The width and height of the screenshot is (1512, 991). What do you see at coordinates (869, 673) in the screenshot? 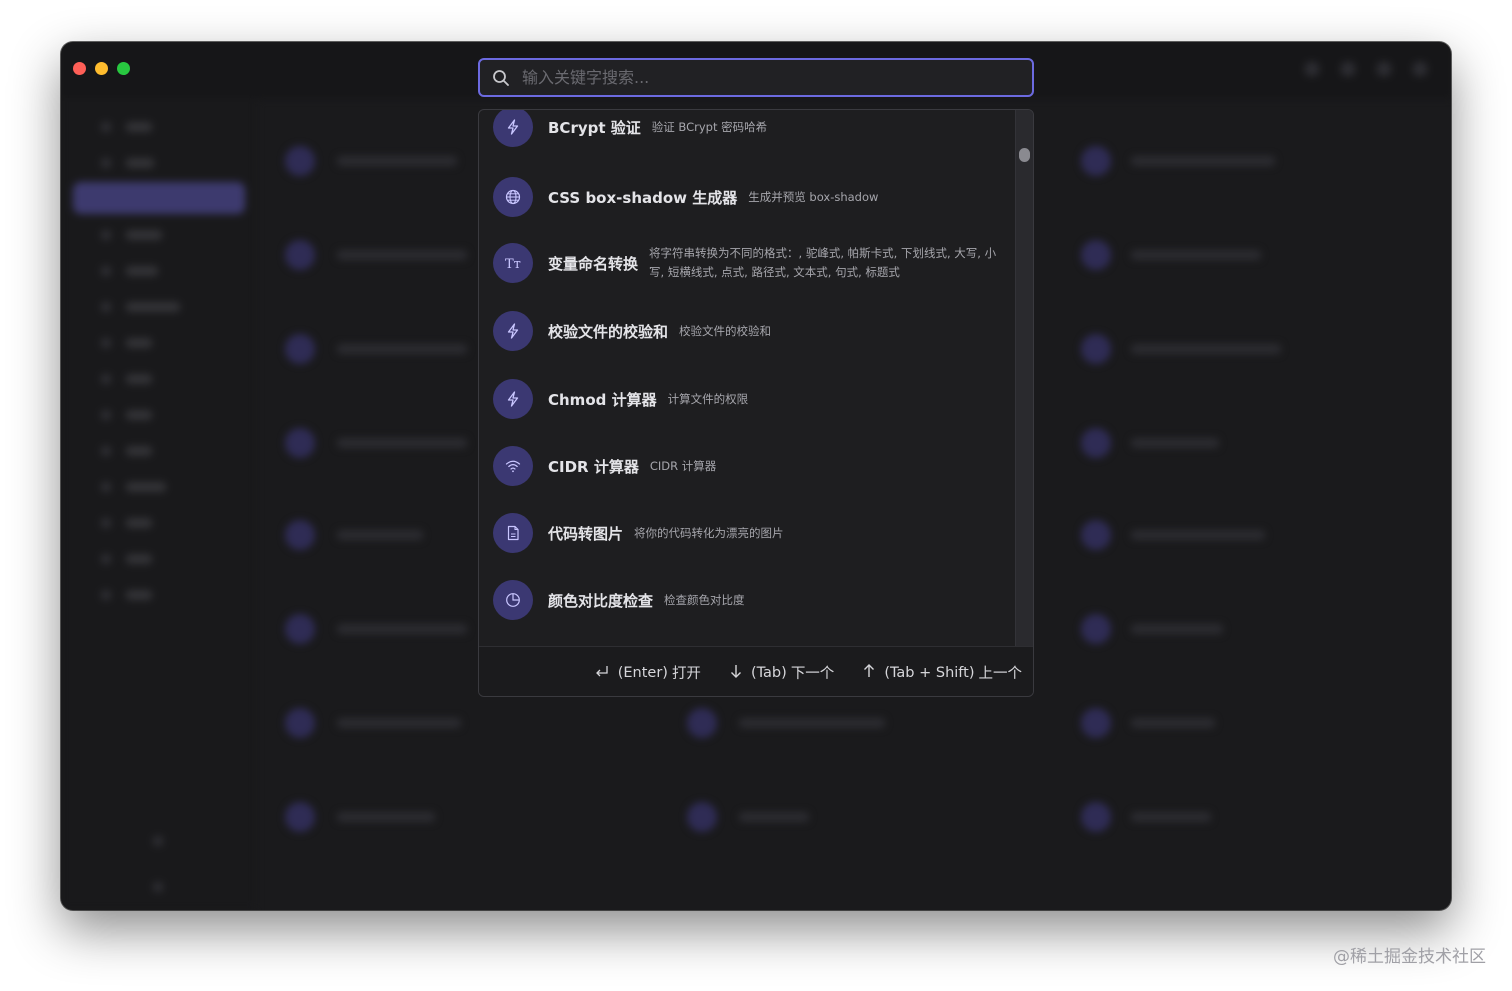
I see `arrow-up-icon` at bounding box center [869, 673].